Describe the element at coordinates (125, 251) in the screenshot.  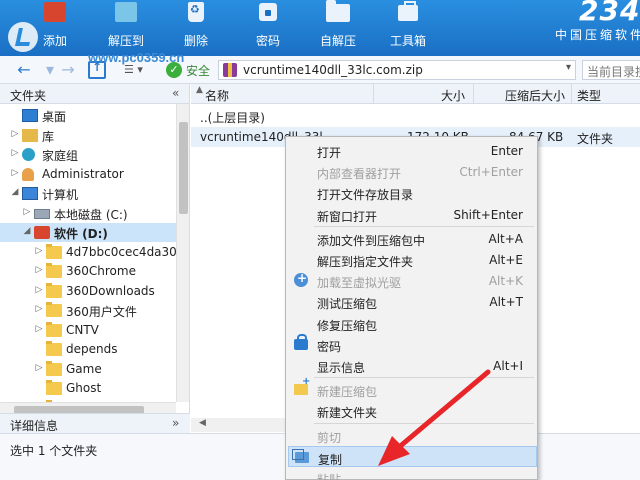
I see `tree-item-label: 4d7bbc0cec4da30d` at that location.